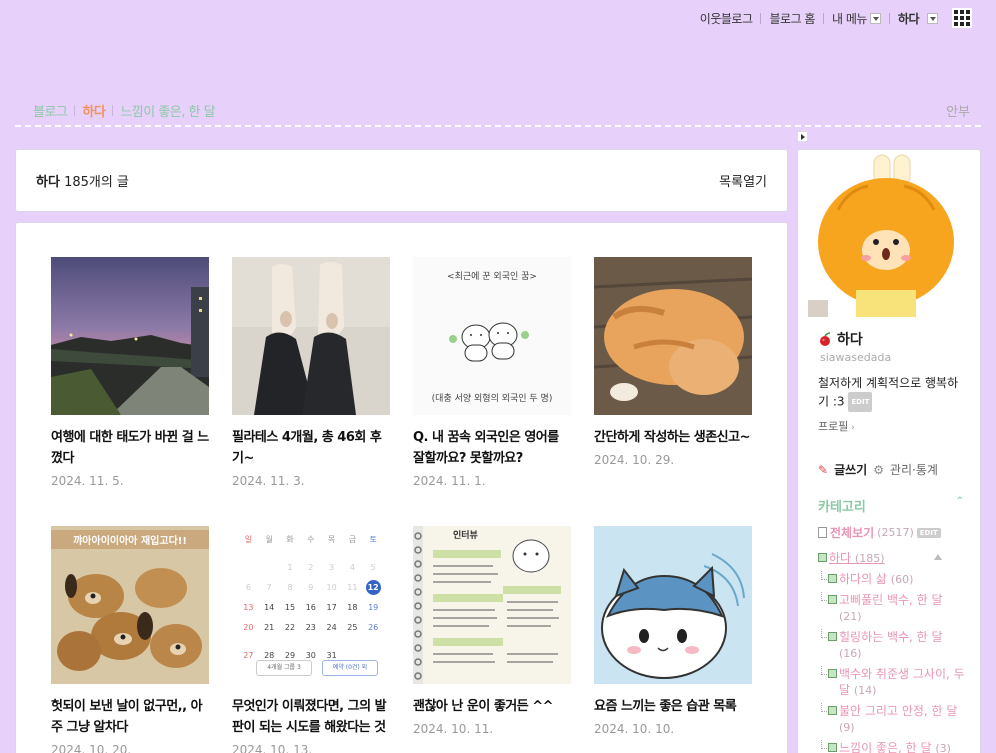  Describe the element at coordinates (860, 402) in the screenshot. I see `edit-intro-button: EDIT` at that location.